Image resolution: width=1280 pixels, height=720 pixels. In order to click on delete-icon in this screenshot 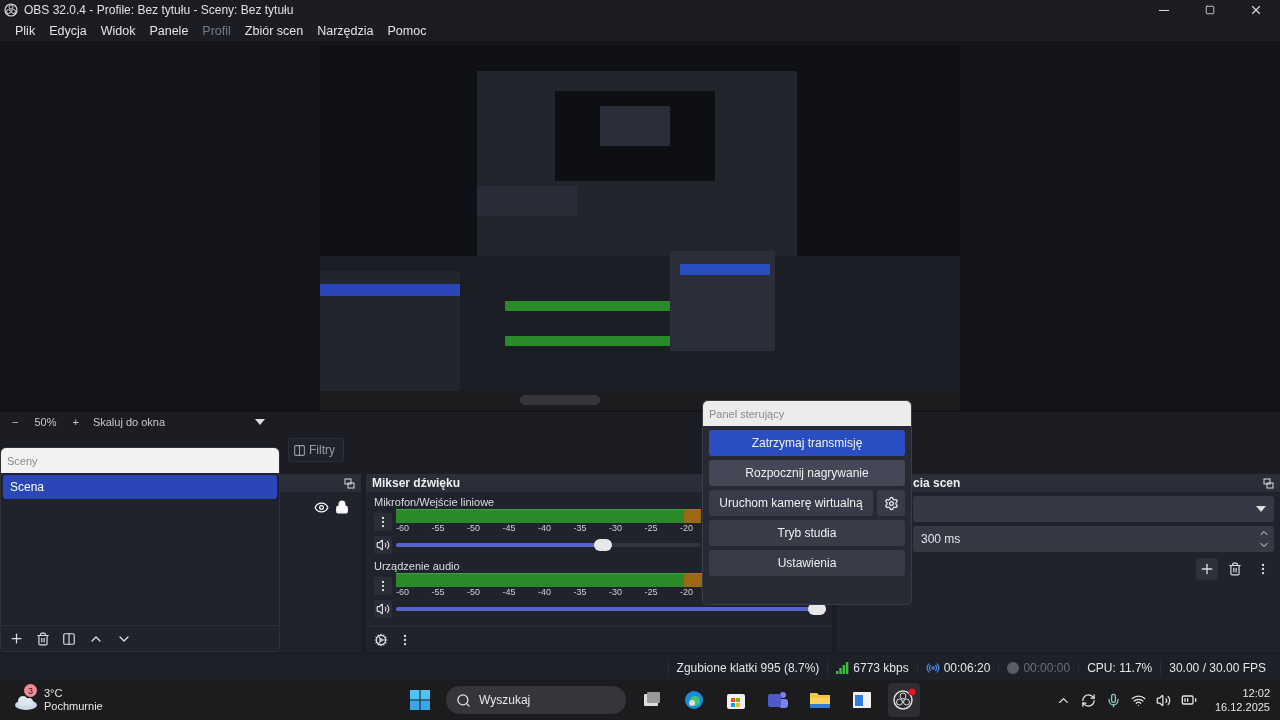, I will do `click(43, 638)`.